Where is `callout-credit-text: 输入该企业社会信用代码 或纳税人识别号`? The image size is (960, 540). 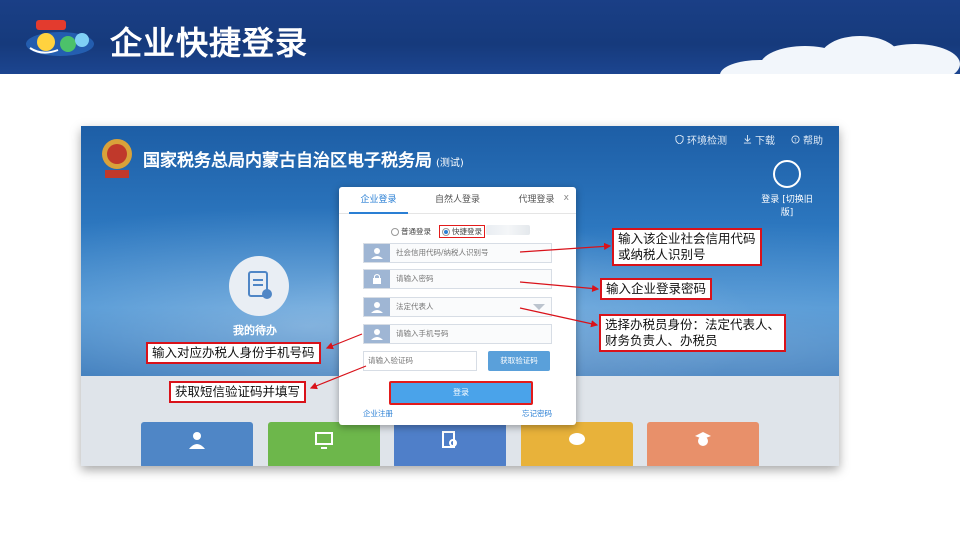 callout-credit-text: 输入该企业社会信用代码 或纳税人识别号 is located at coordinates (687, 246).